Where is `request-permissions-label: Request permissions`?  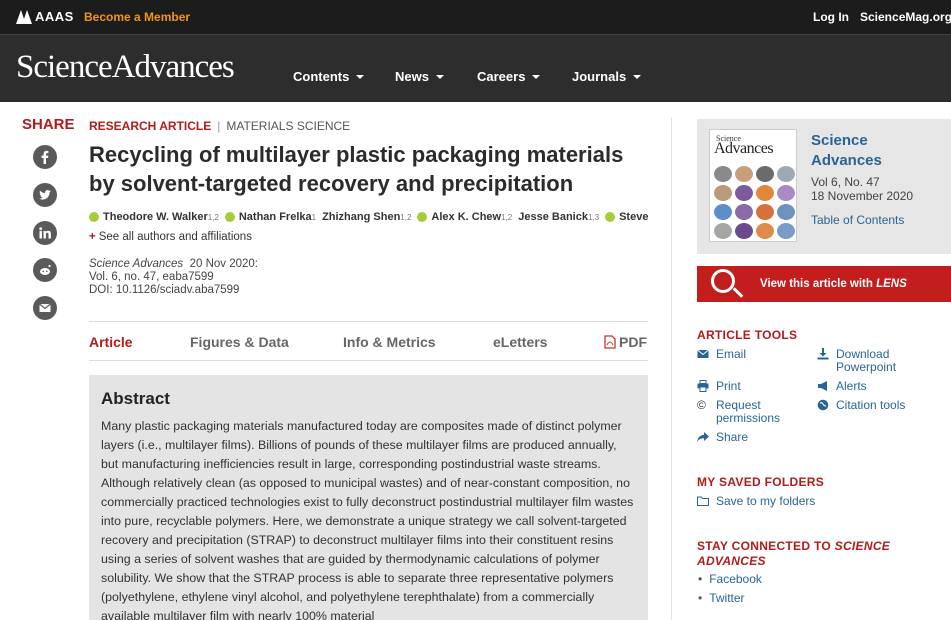
request-permissions-label: Request permissions is located at coordinates (748, 411).